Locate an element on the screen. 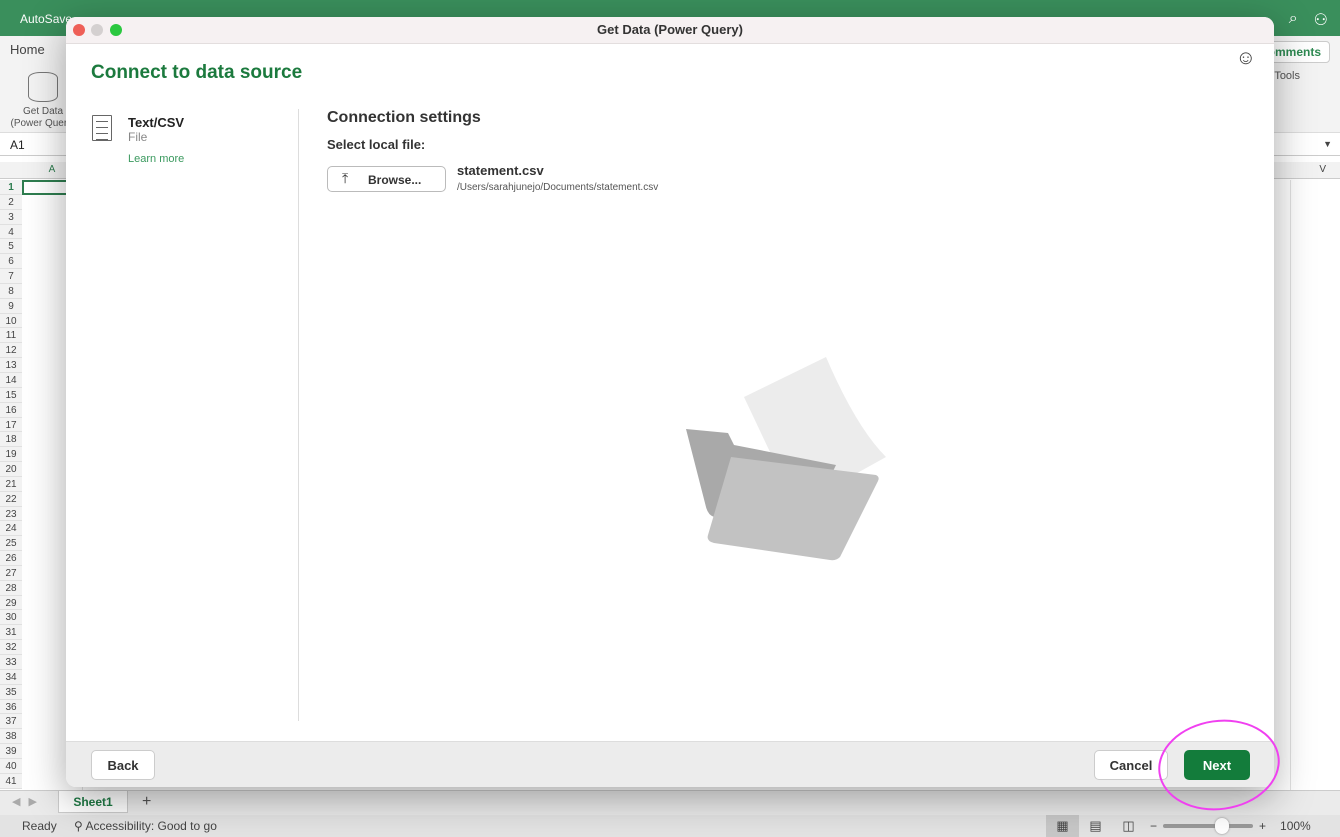  row-number: 23 is located at coordinates (11, 514).